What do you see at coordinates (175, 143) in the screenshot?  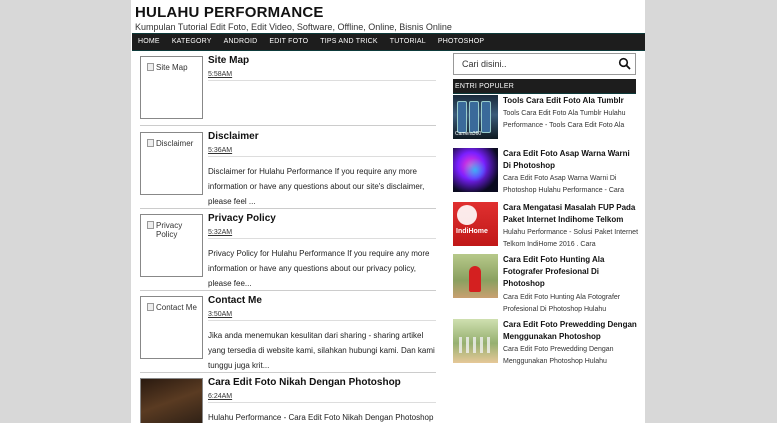 I see `thumbnail-alt-text: Disclaimer` at bounding box center [175, 143].